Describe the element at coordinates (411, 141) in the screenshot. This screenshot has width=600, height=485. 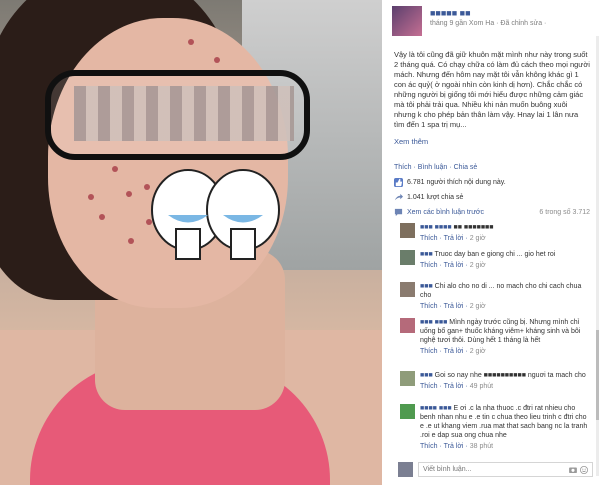
I see `see-more-link: Xem thêm` at that location.